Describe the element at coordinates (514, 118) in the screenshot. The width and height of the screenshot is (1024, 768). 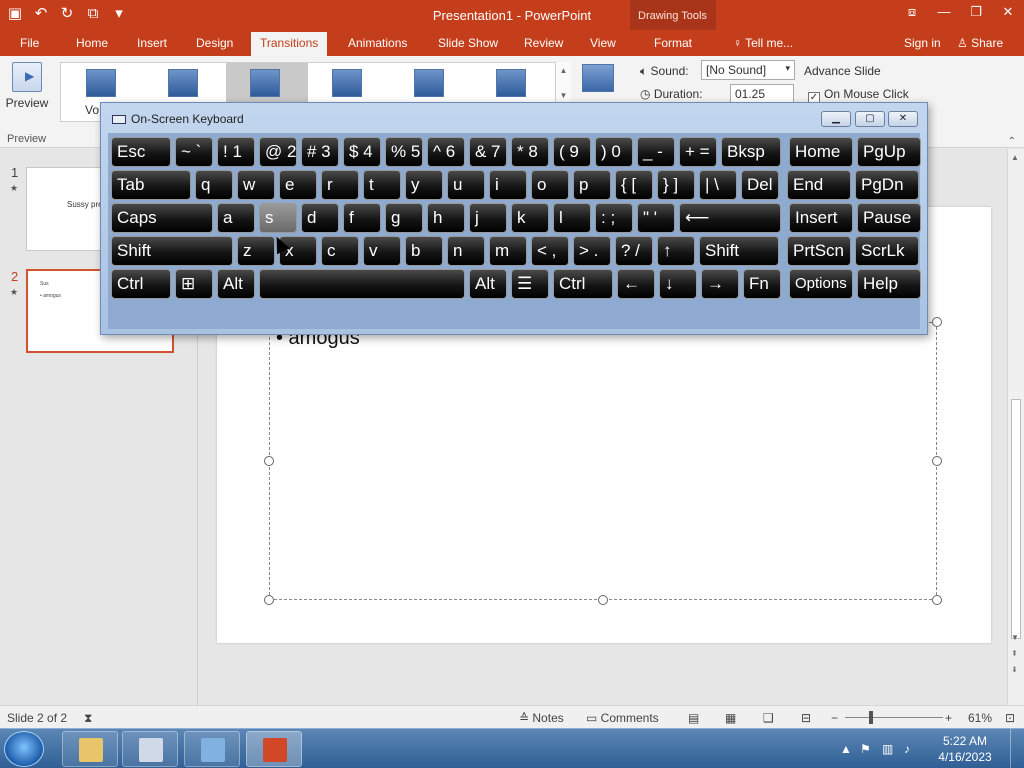
I see `osk-title-bar: On-Screen Keyboard ▁ ▢ ✕` at that location.